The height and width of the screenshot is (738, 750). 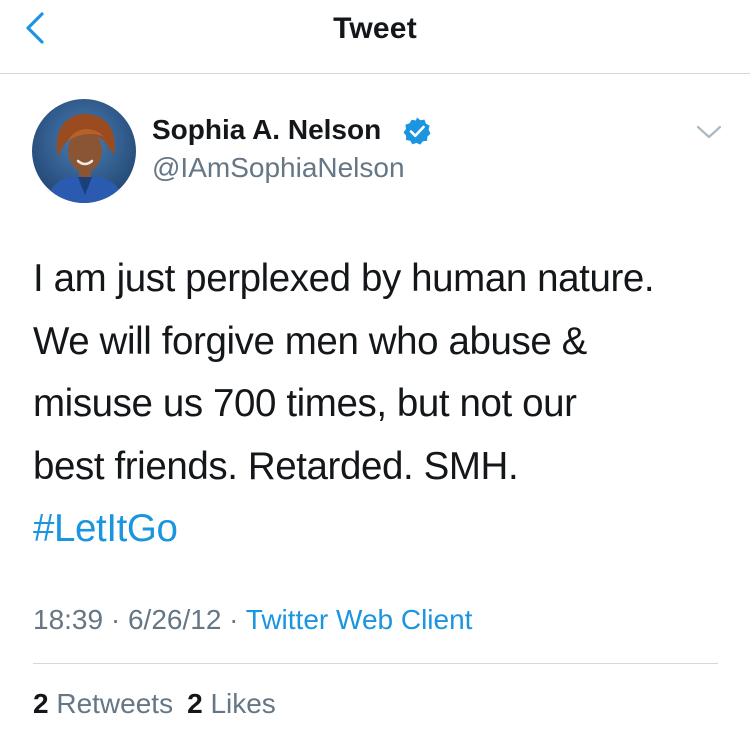 I want to click on avatar, so click(x=84, y=151).